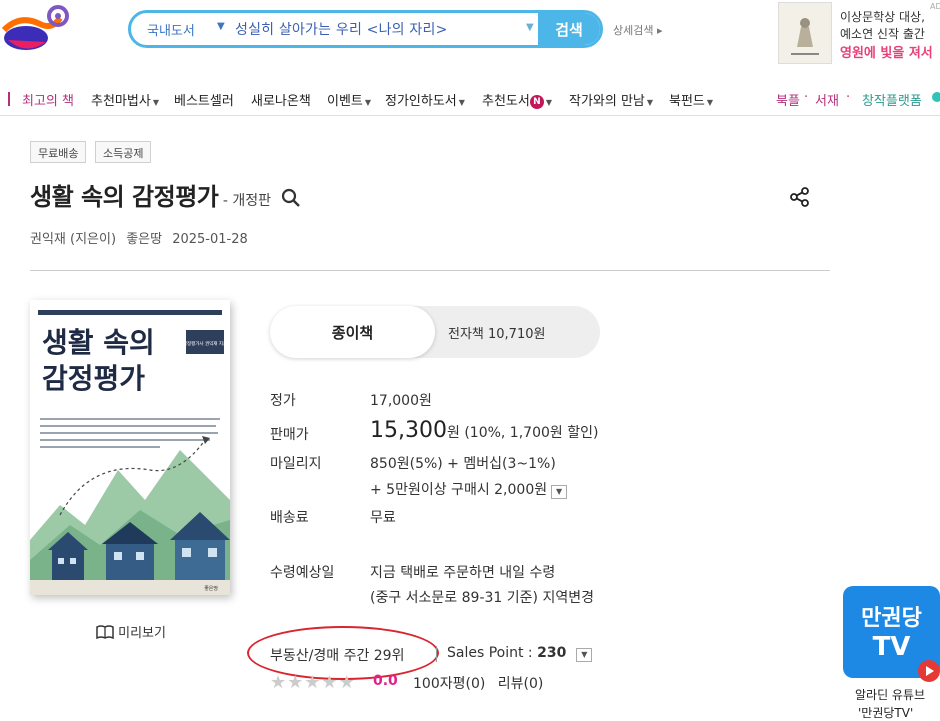 The height and width of the screenshot is (721, 940). Describe the element at coordinates (436, 654) in the screenshot. I see `separator` at that location.